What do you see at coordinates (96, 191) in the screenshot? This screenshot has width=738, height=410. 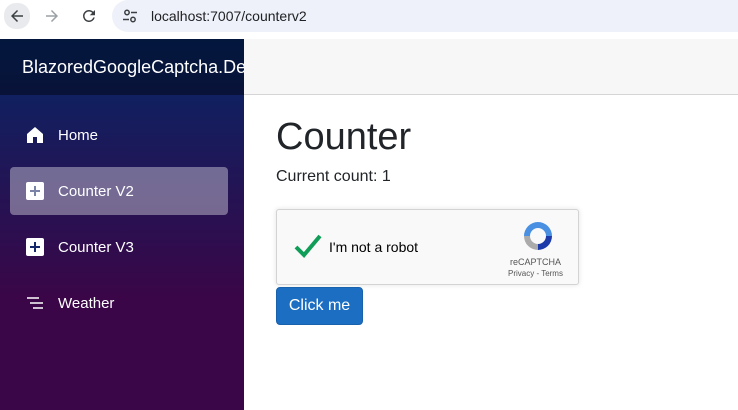 I see `sidebar-item-label: Counter V2` at bounding box center [96, 191].